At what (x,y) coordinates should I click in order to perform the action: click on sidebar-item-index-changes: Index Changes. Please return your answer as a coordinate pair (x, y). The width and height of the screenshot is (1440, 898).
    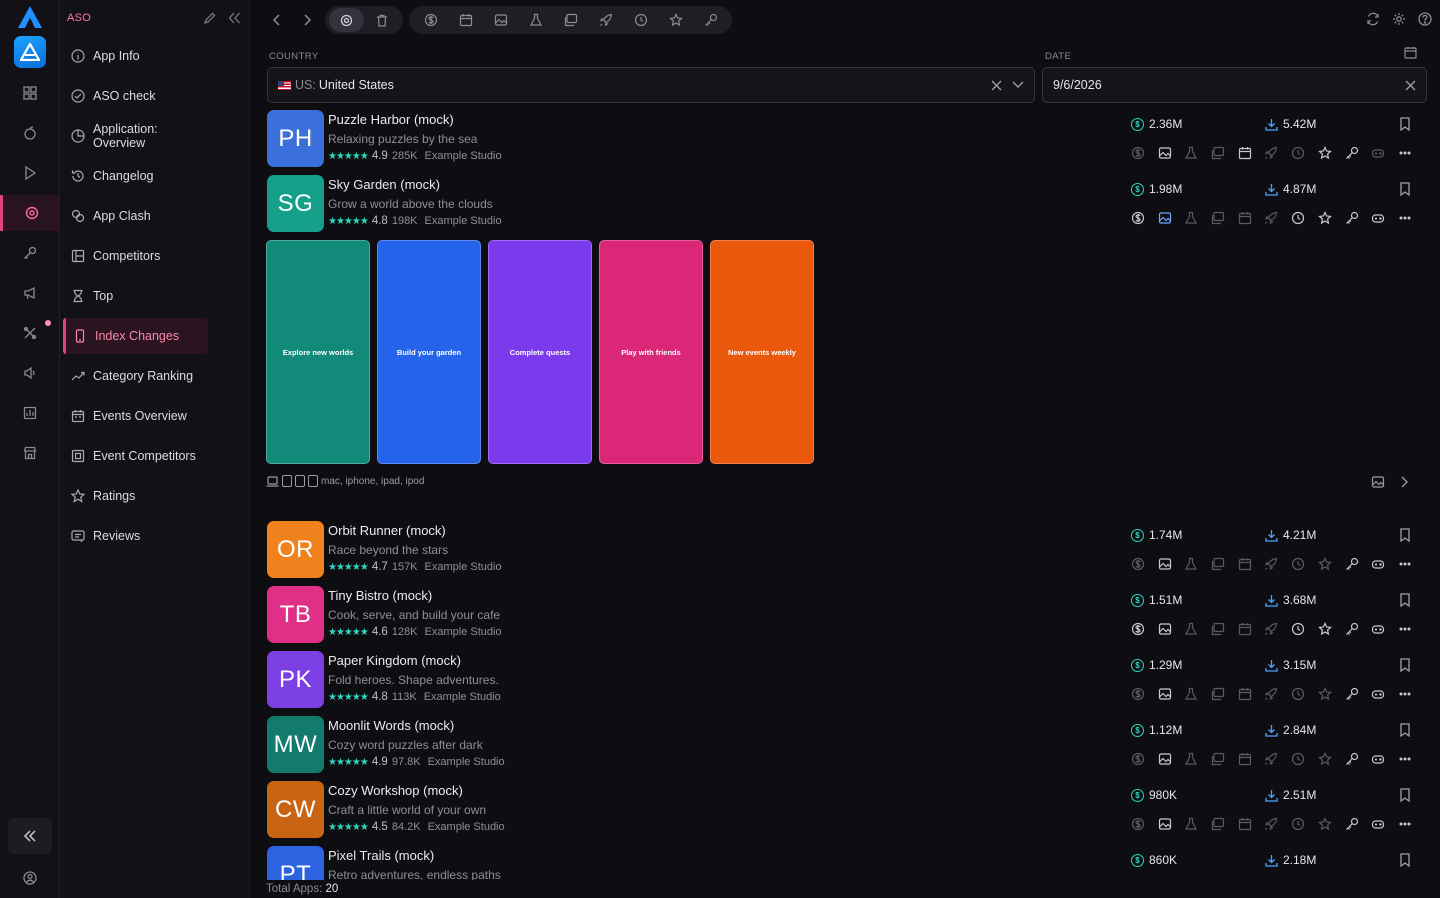
    Looking at the image, I should click on (135, 336).